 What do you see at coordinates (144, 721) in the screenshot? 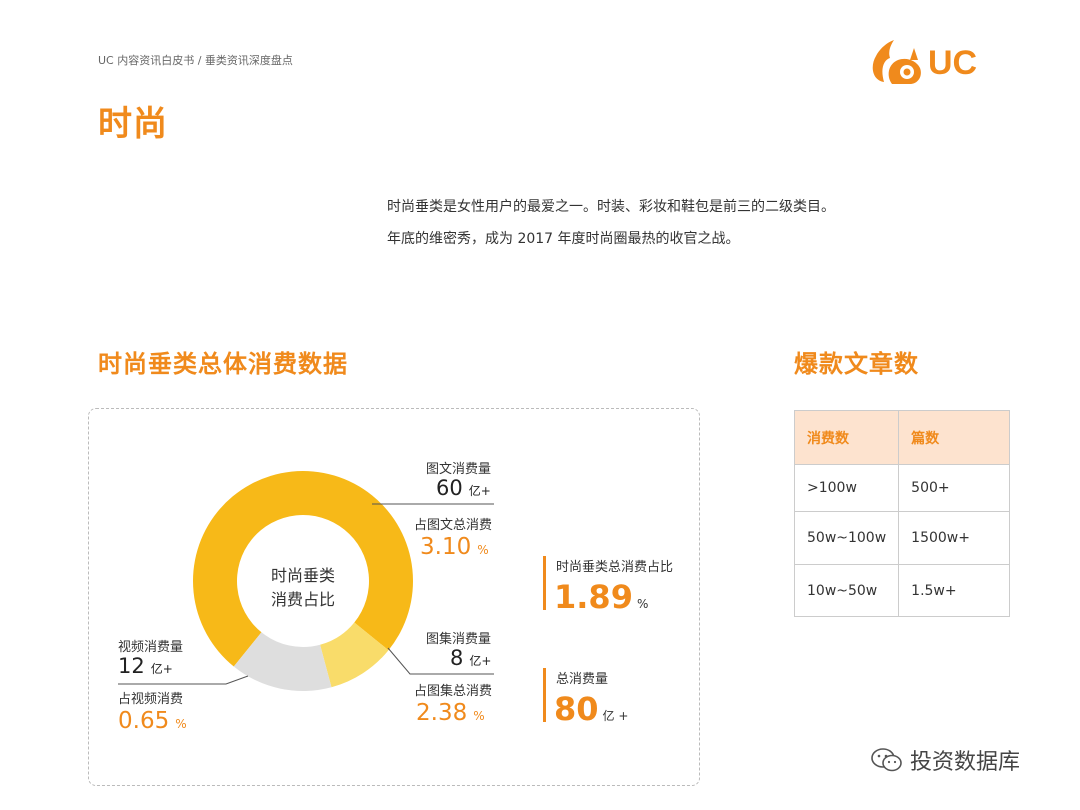
I see `video-share-number: 0.65` at bounding box center [144, 721].